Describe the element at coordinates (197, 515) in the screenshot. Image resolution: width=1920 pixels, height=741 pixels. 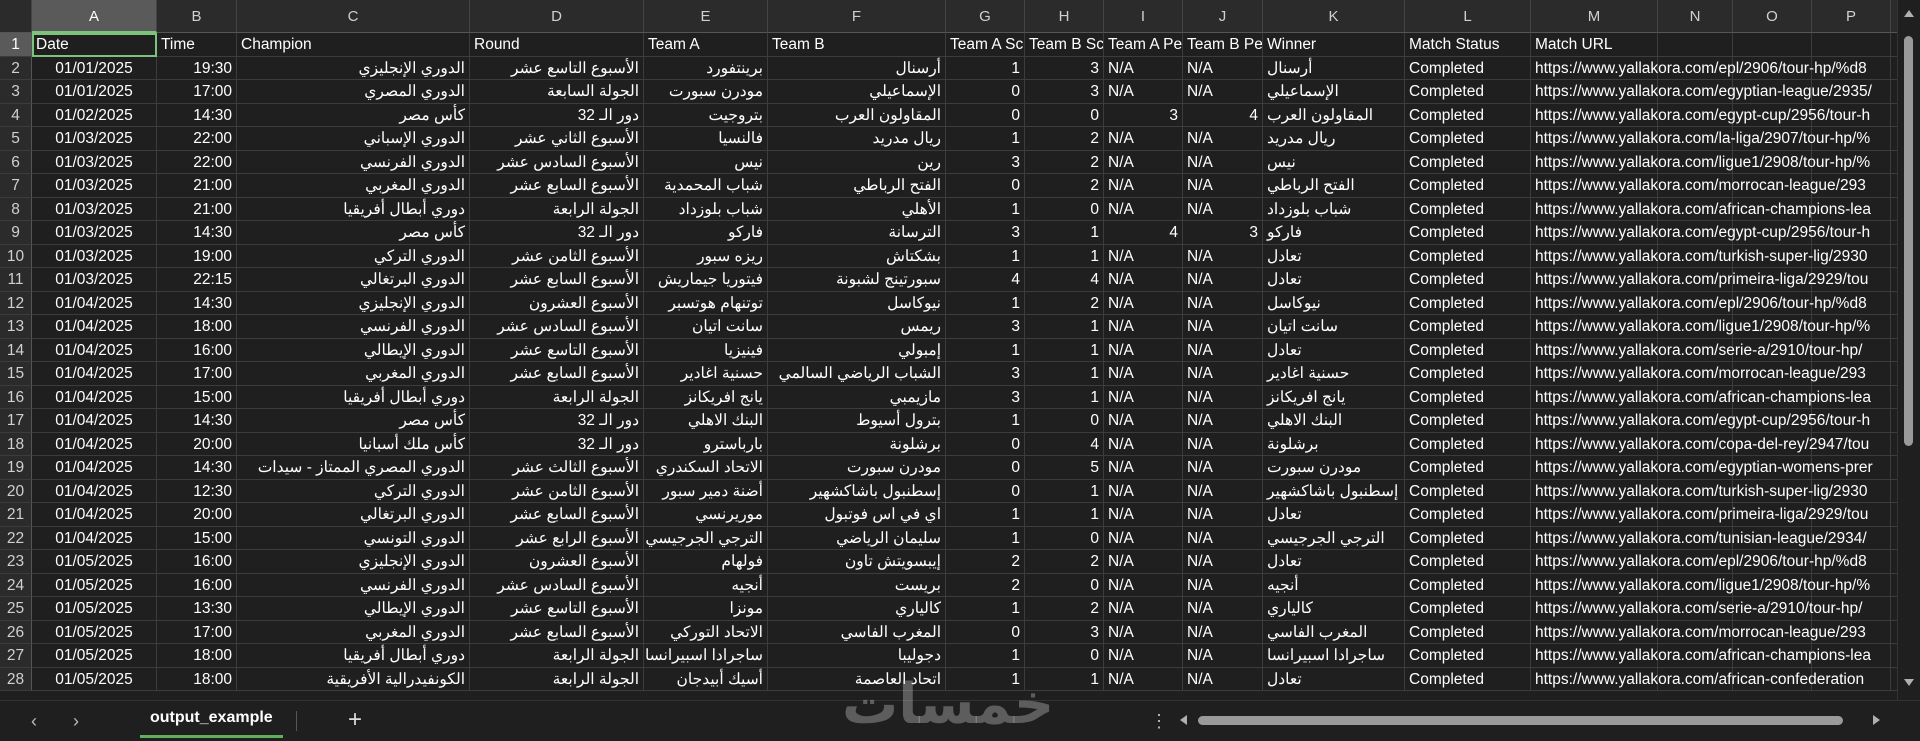
I see `table-cell: 20:00` at that location.